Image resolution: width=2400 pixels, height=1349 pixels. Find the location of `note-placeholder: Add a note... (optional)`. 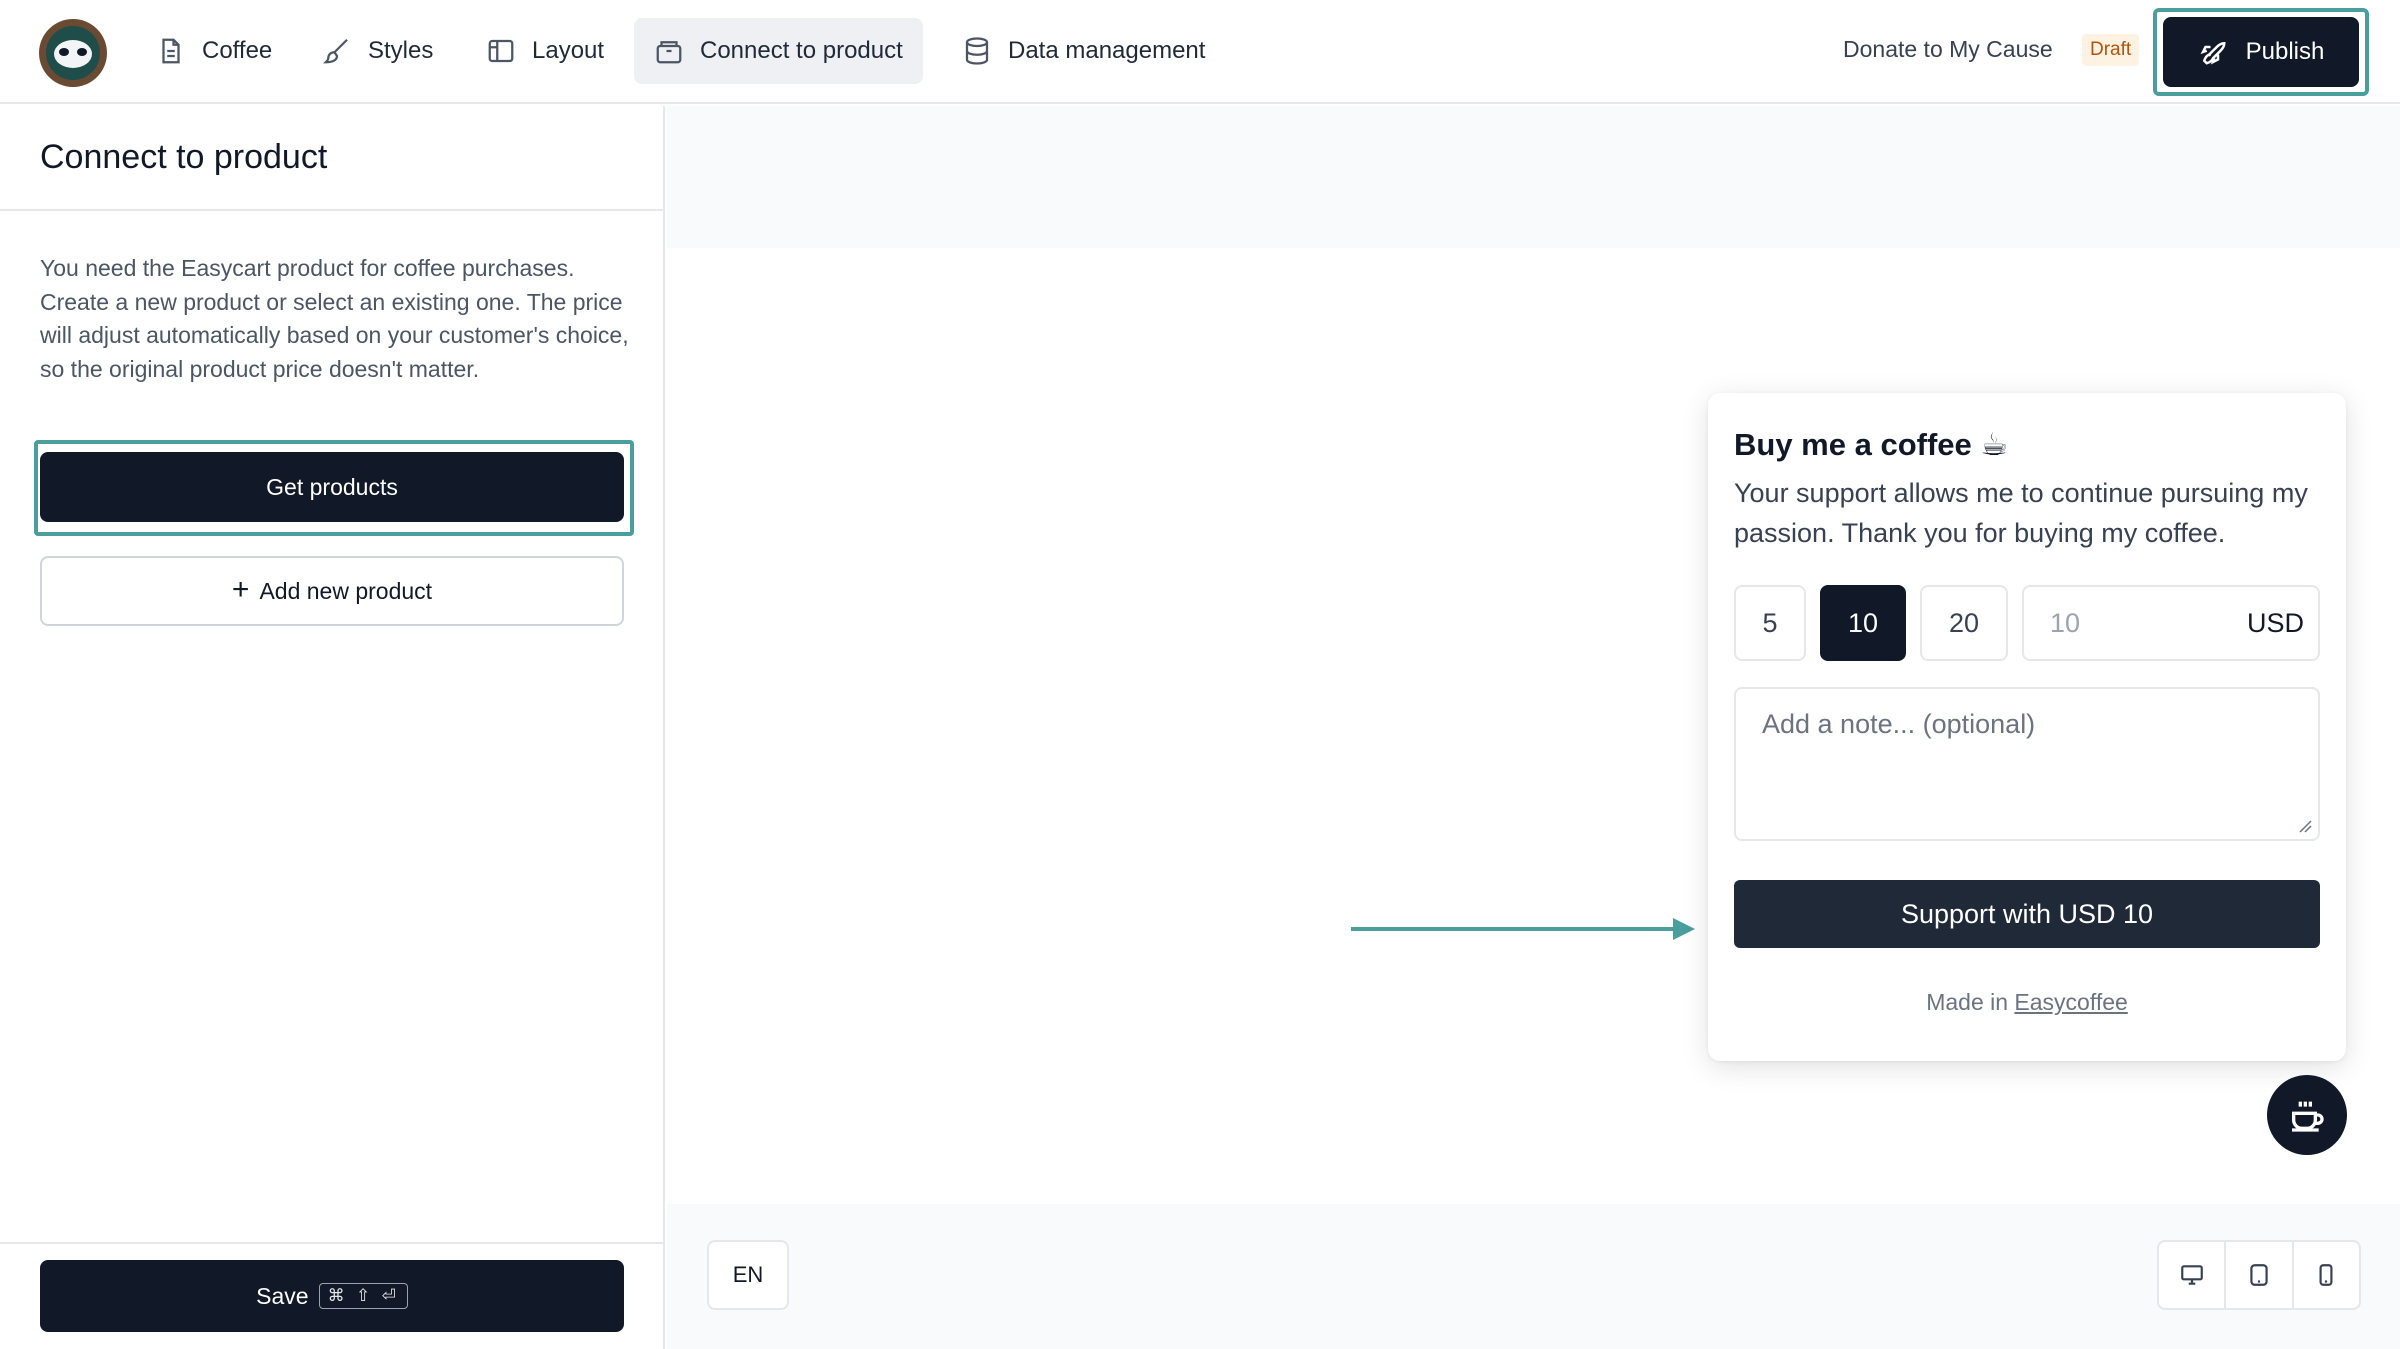

note-placeholder: Add a note... (optional) is located at coordinates (1899, 724).